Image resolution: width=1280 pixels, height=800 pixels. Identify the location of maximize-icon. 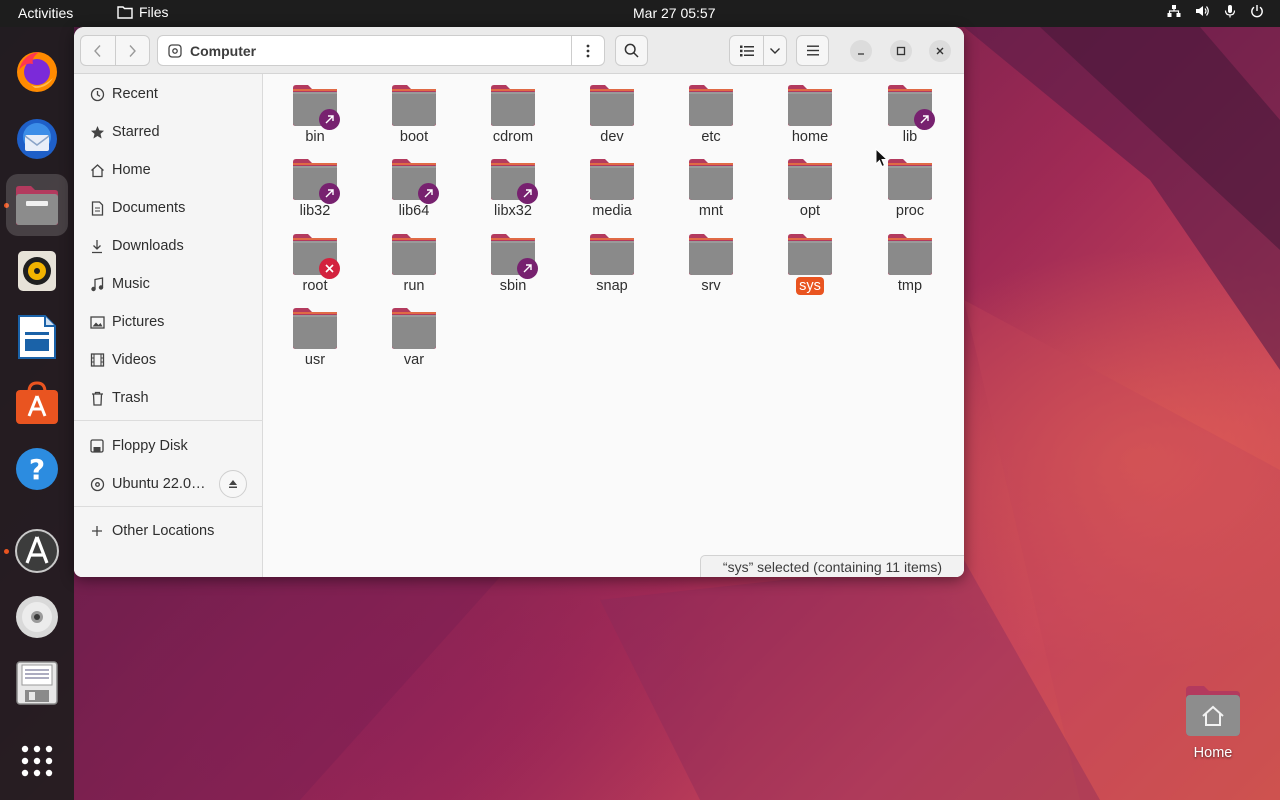
(901, 51).